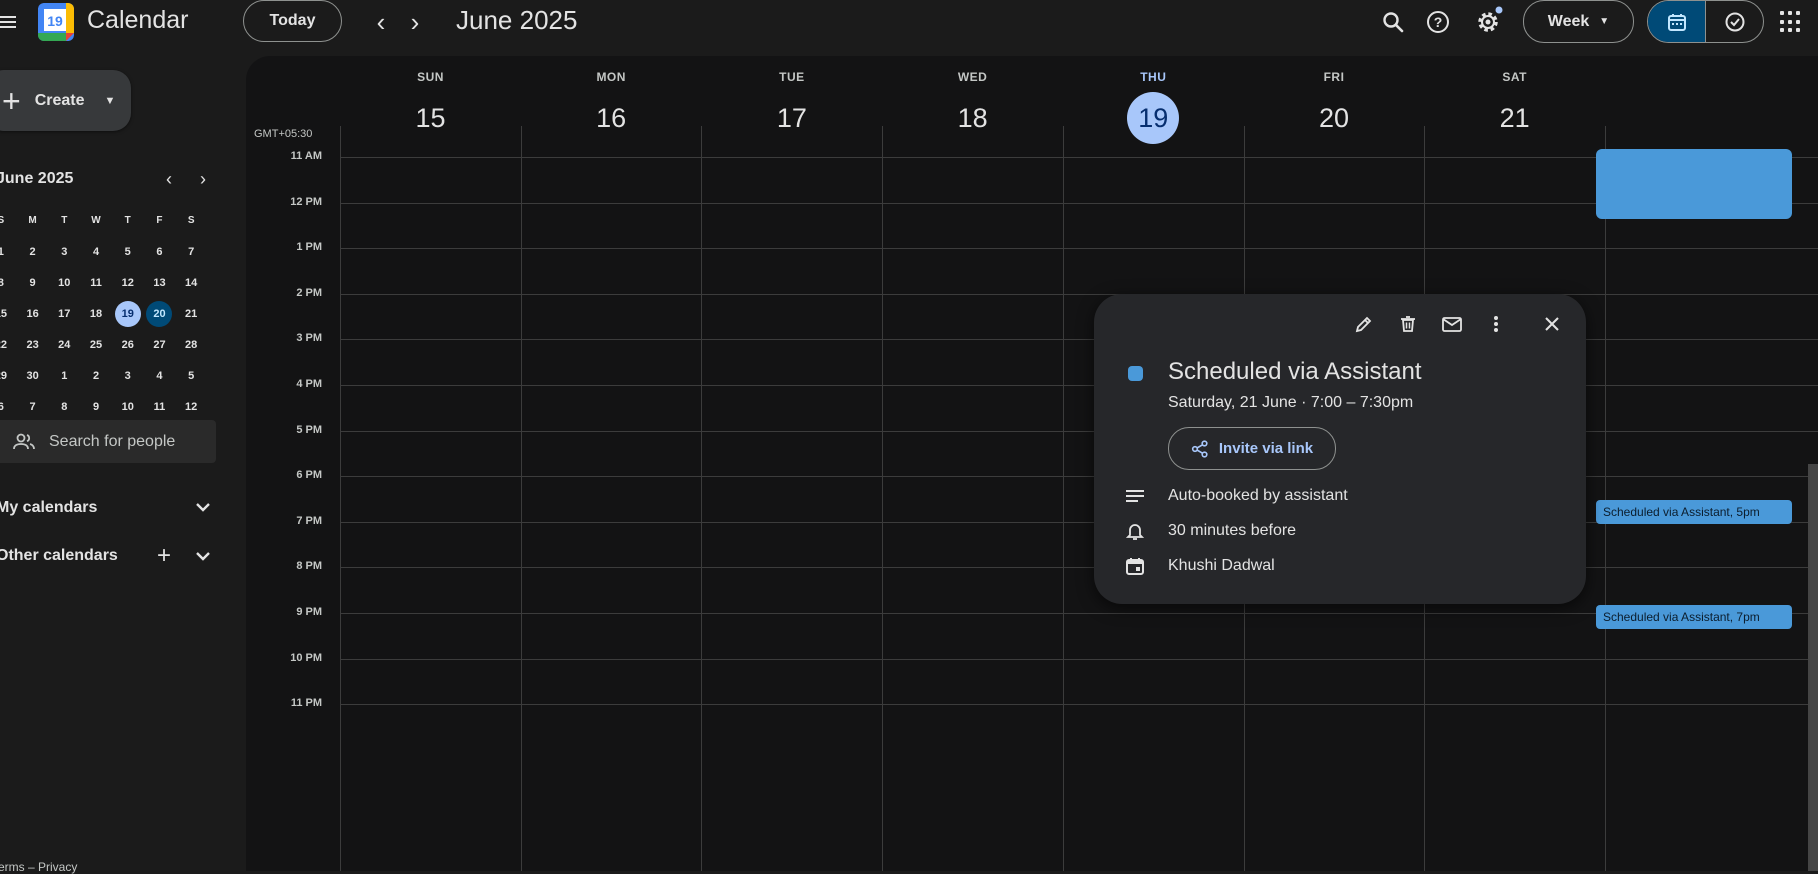 This screenshot has height=874, width=1818. What do you see at coordinates (48, 508) in the screenshot?
I see `my-calendars-heading: My calendars` at bounding box center [48, 508].